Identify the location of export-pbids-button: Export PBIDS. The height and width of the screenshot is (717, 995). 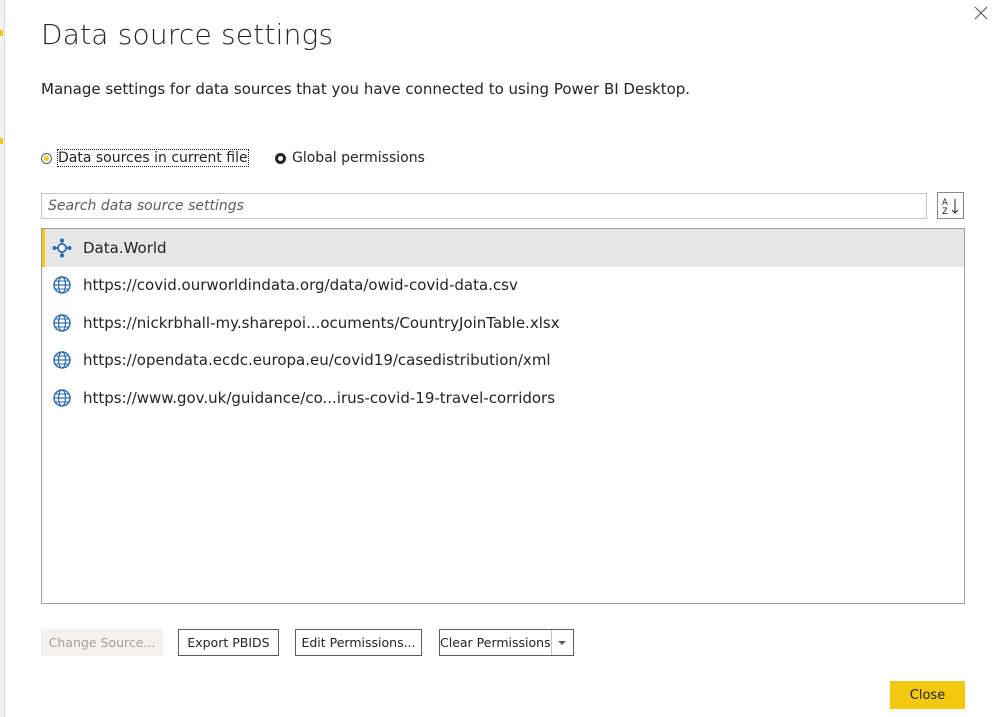
(228, 642).